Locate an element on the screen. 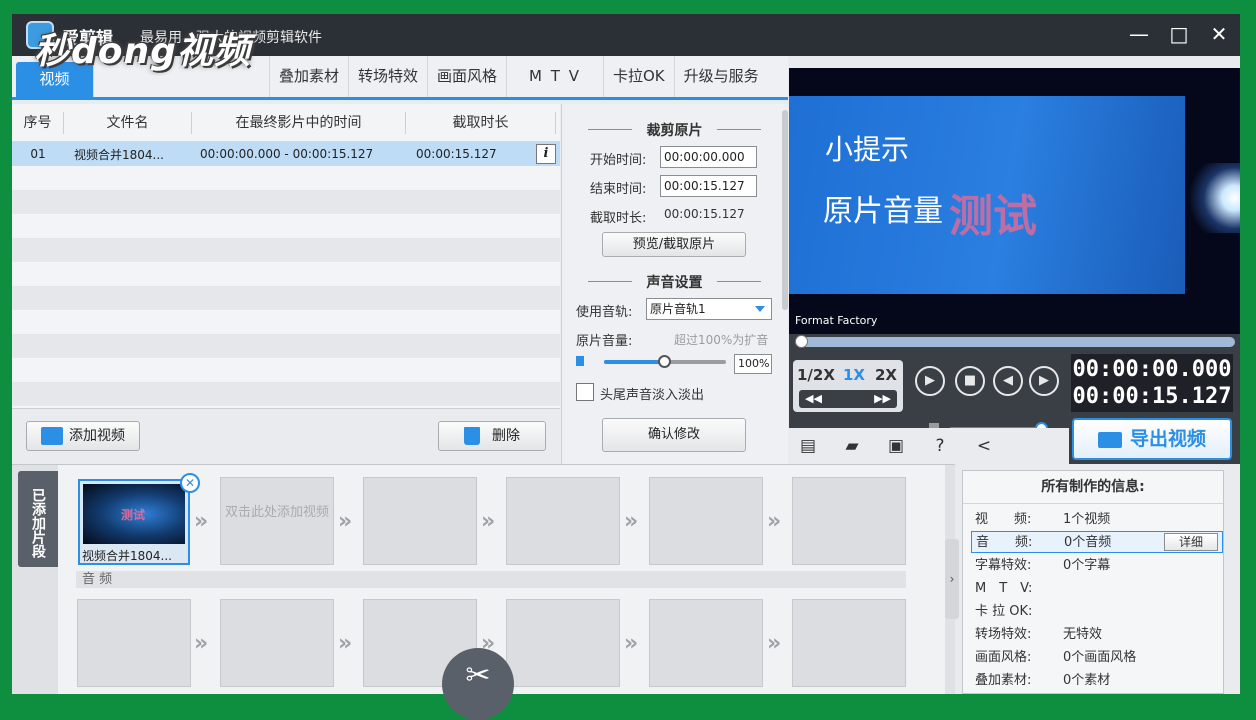 Image resolution: width=1256 pixels, height=720 pixels. speed-normal: 1X is located at coordinates (854, 375).